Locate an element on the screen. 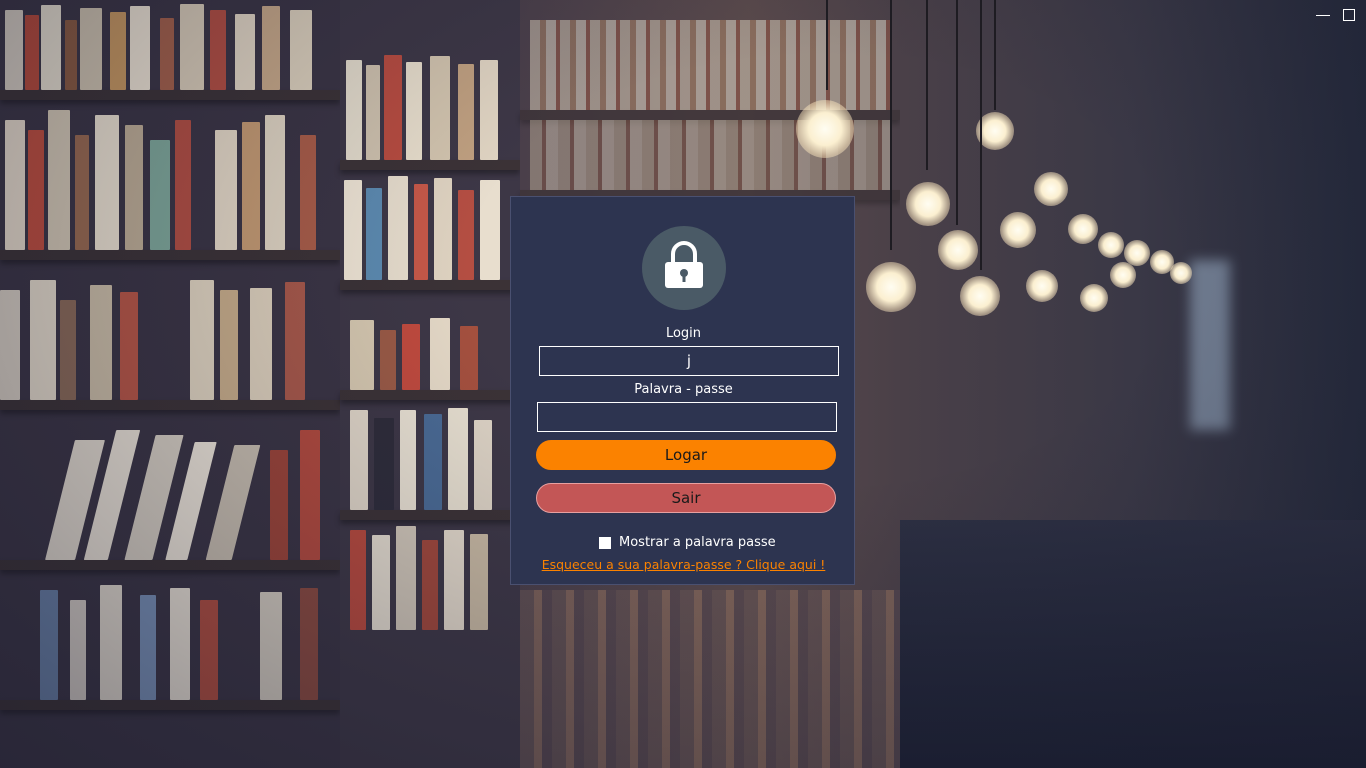 The image size is (1366, 768). password-input is located at coordinates (687, 417).